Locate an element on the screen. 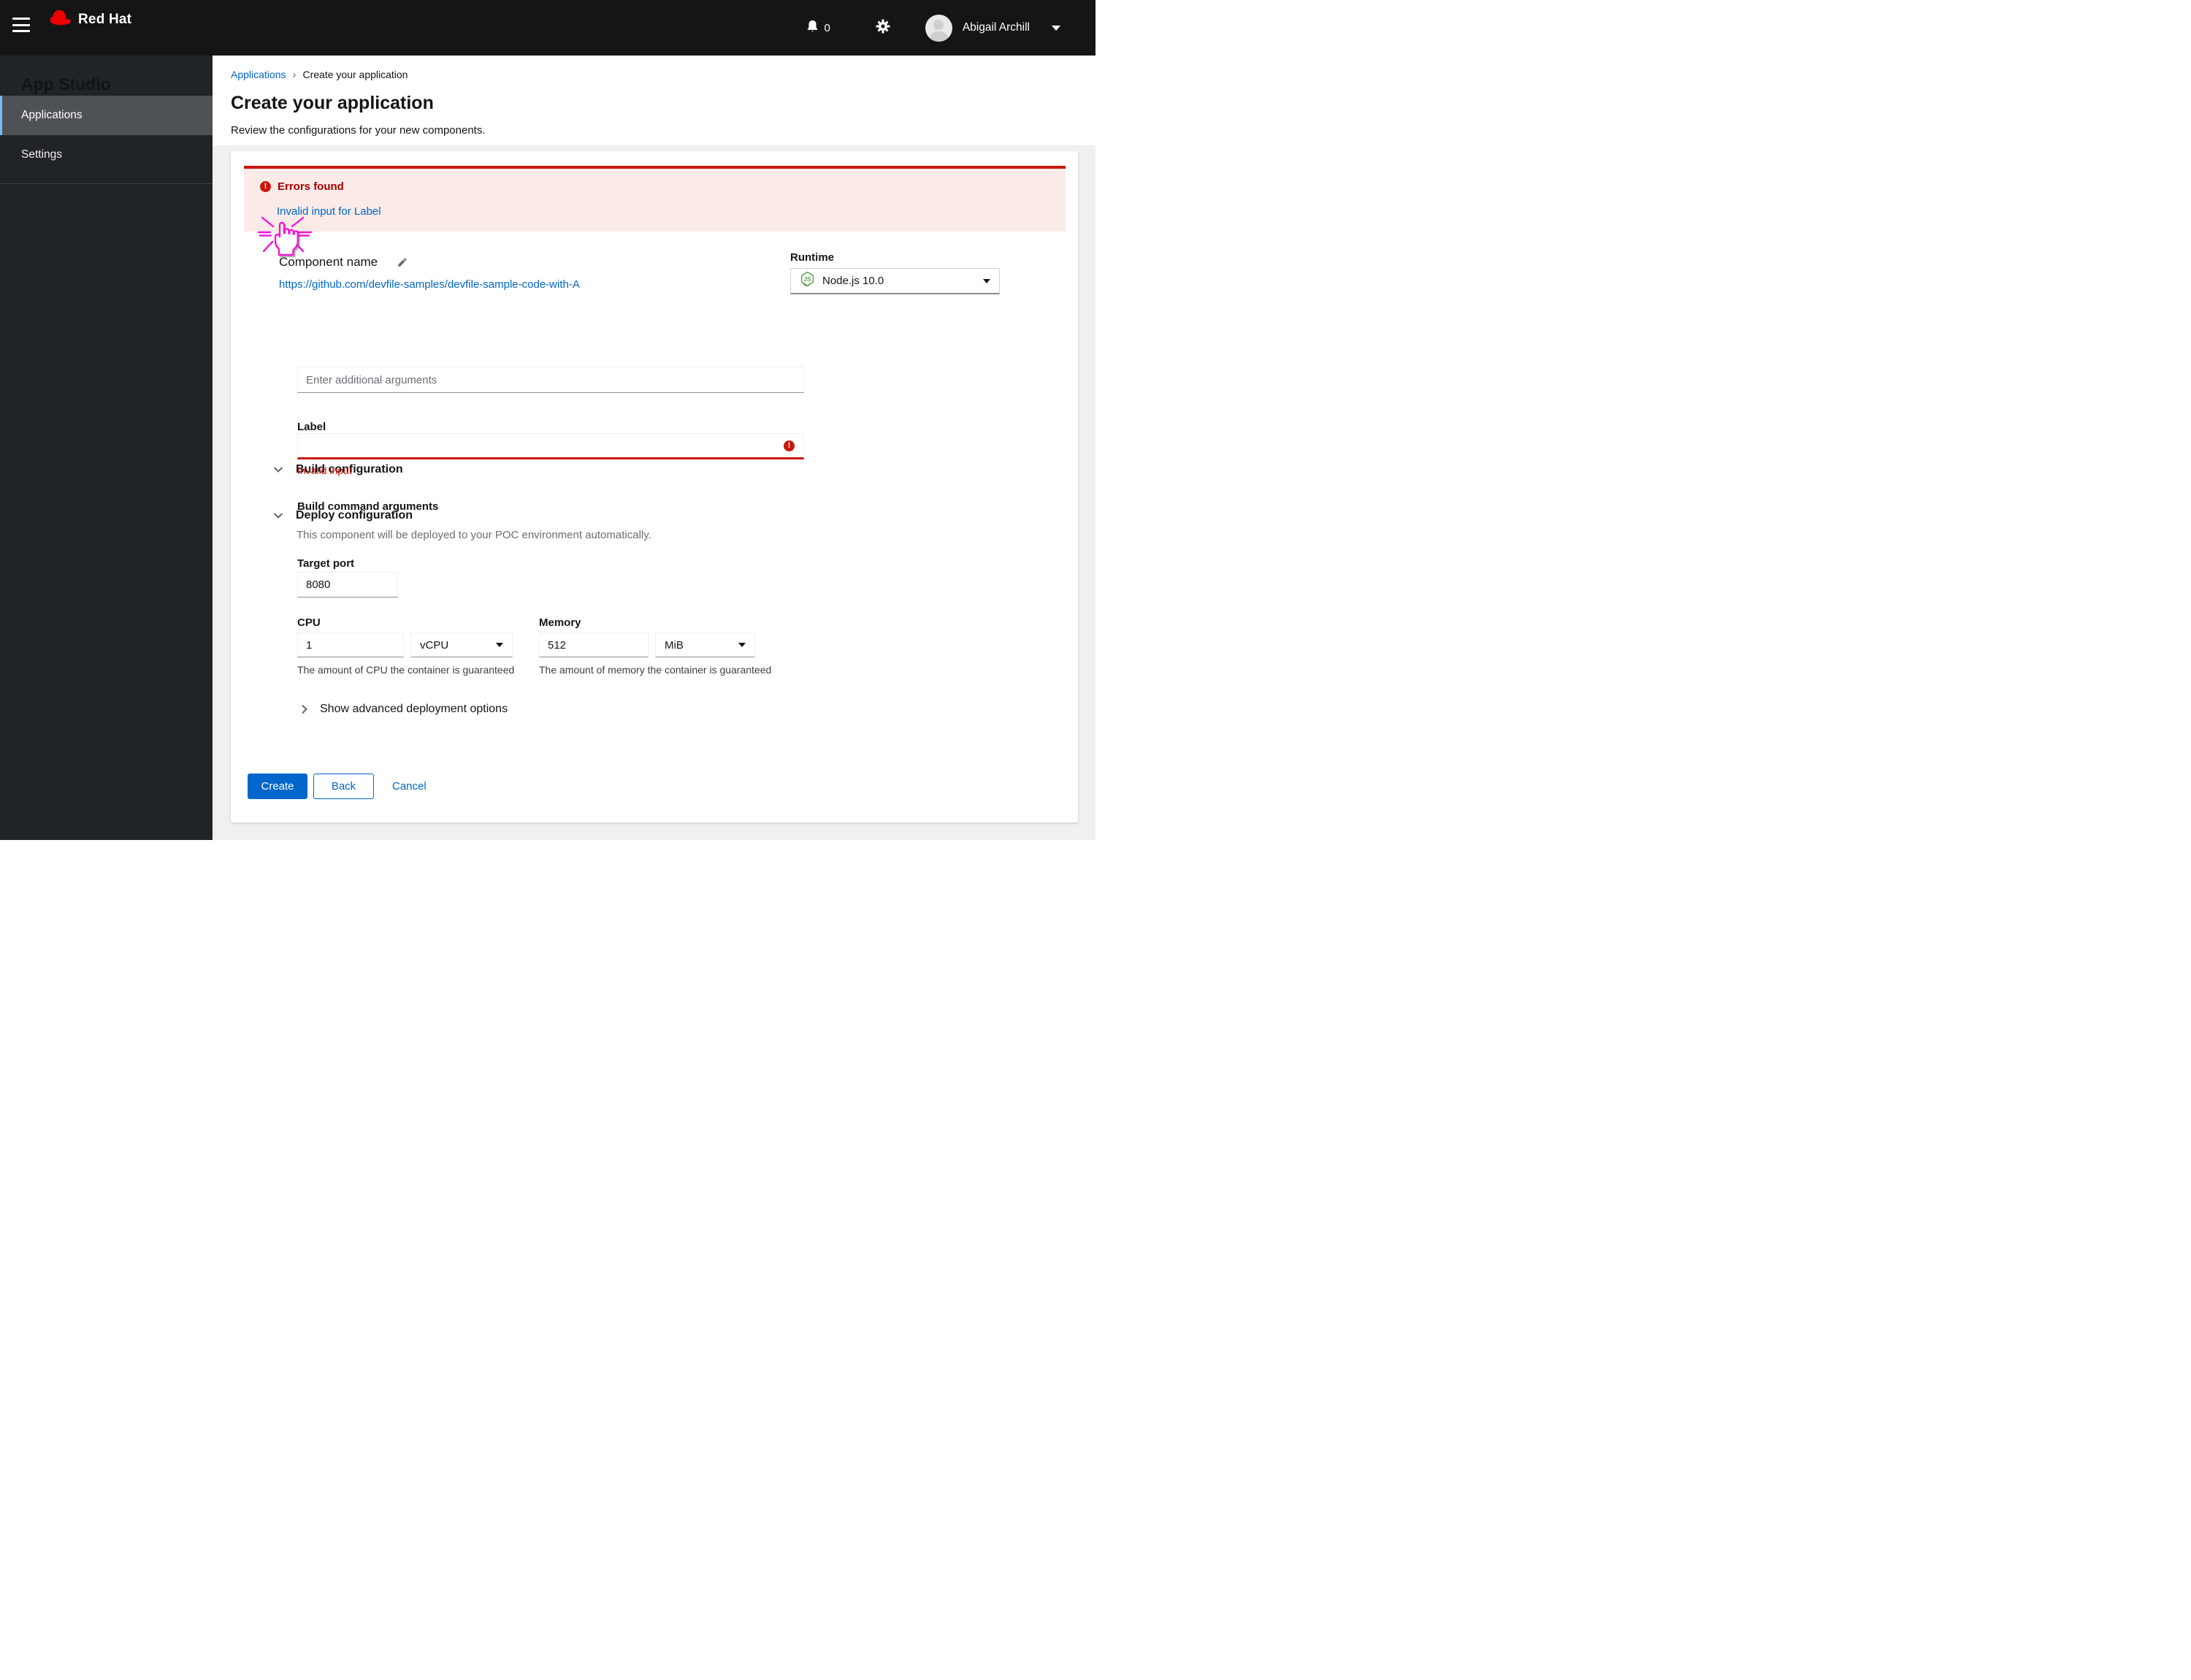  memory-unit-value: MiB is located at coordinates (674, 645).